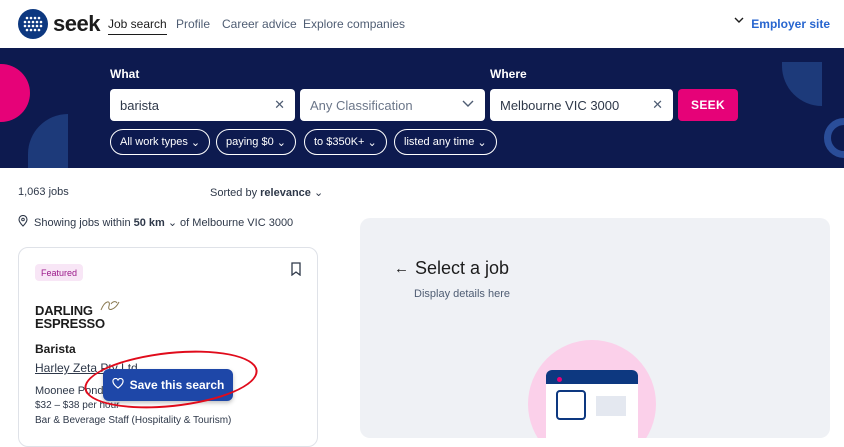  What do you see at coordinates (354, 24) in the screenshot?
I see `nav-explore-companies: Explore companies` at bounding box center [354, 24].